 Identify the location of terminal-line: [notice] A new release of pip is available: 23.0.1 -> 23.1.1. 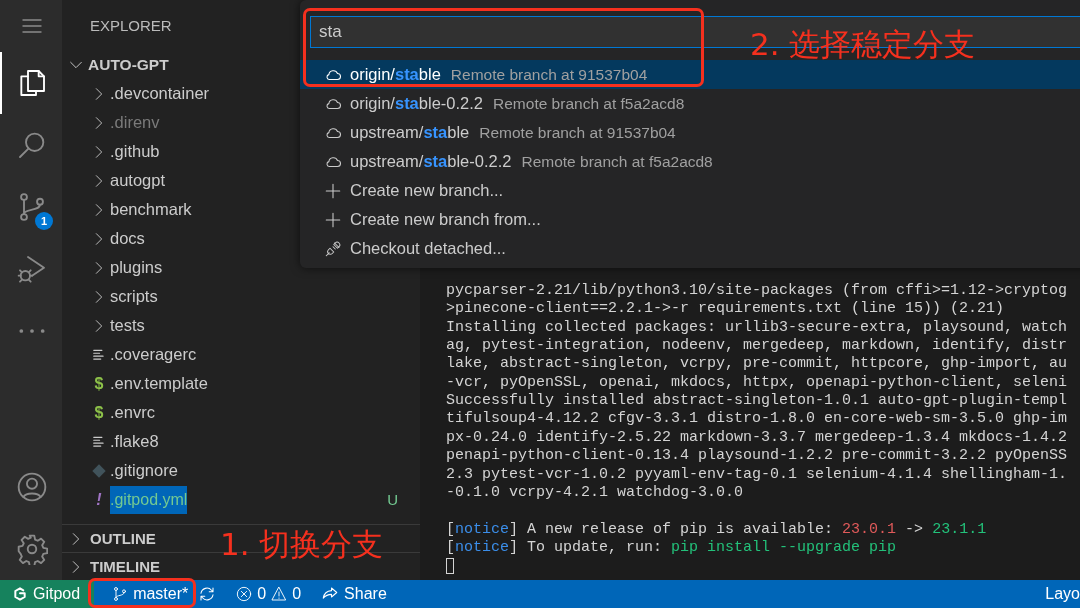
(717, 530).